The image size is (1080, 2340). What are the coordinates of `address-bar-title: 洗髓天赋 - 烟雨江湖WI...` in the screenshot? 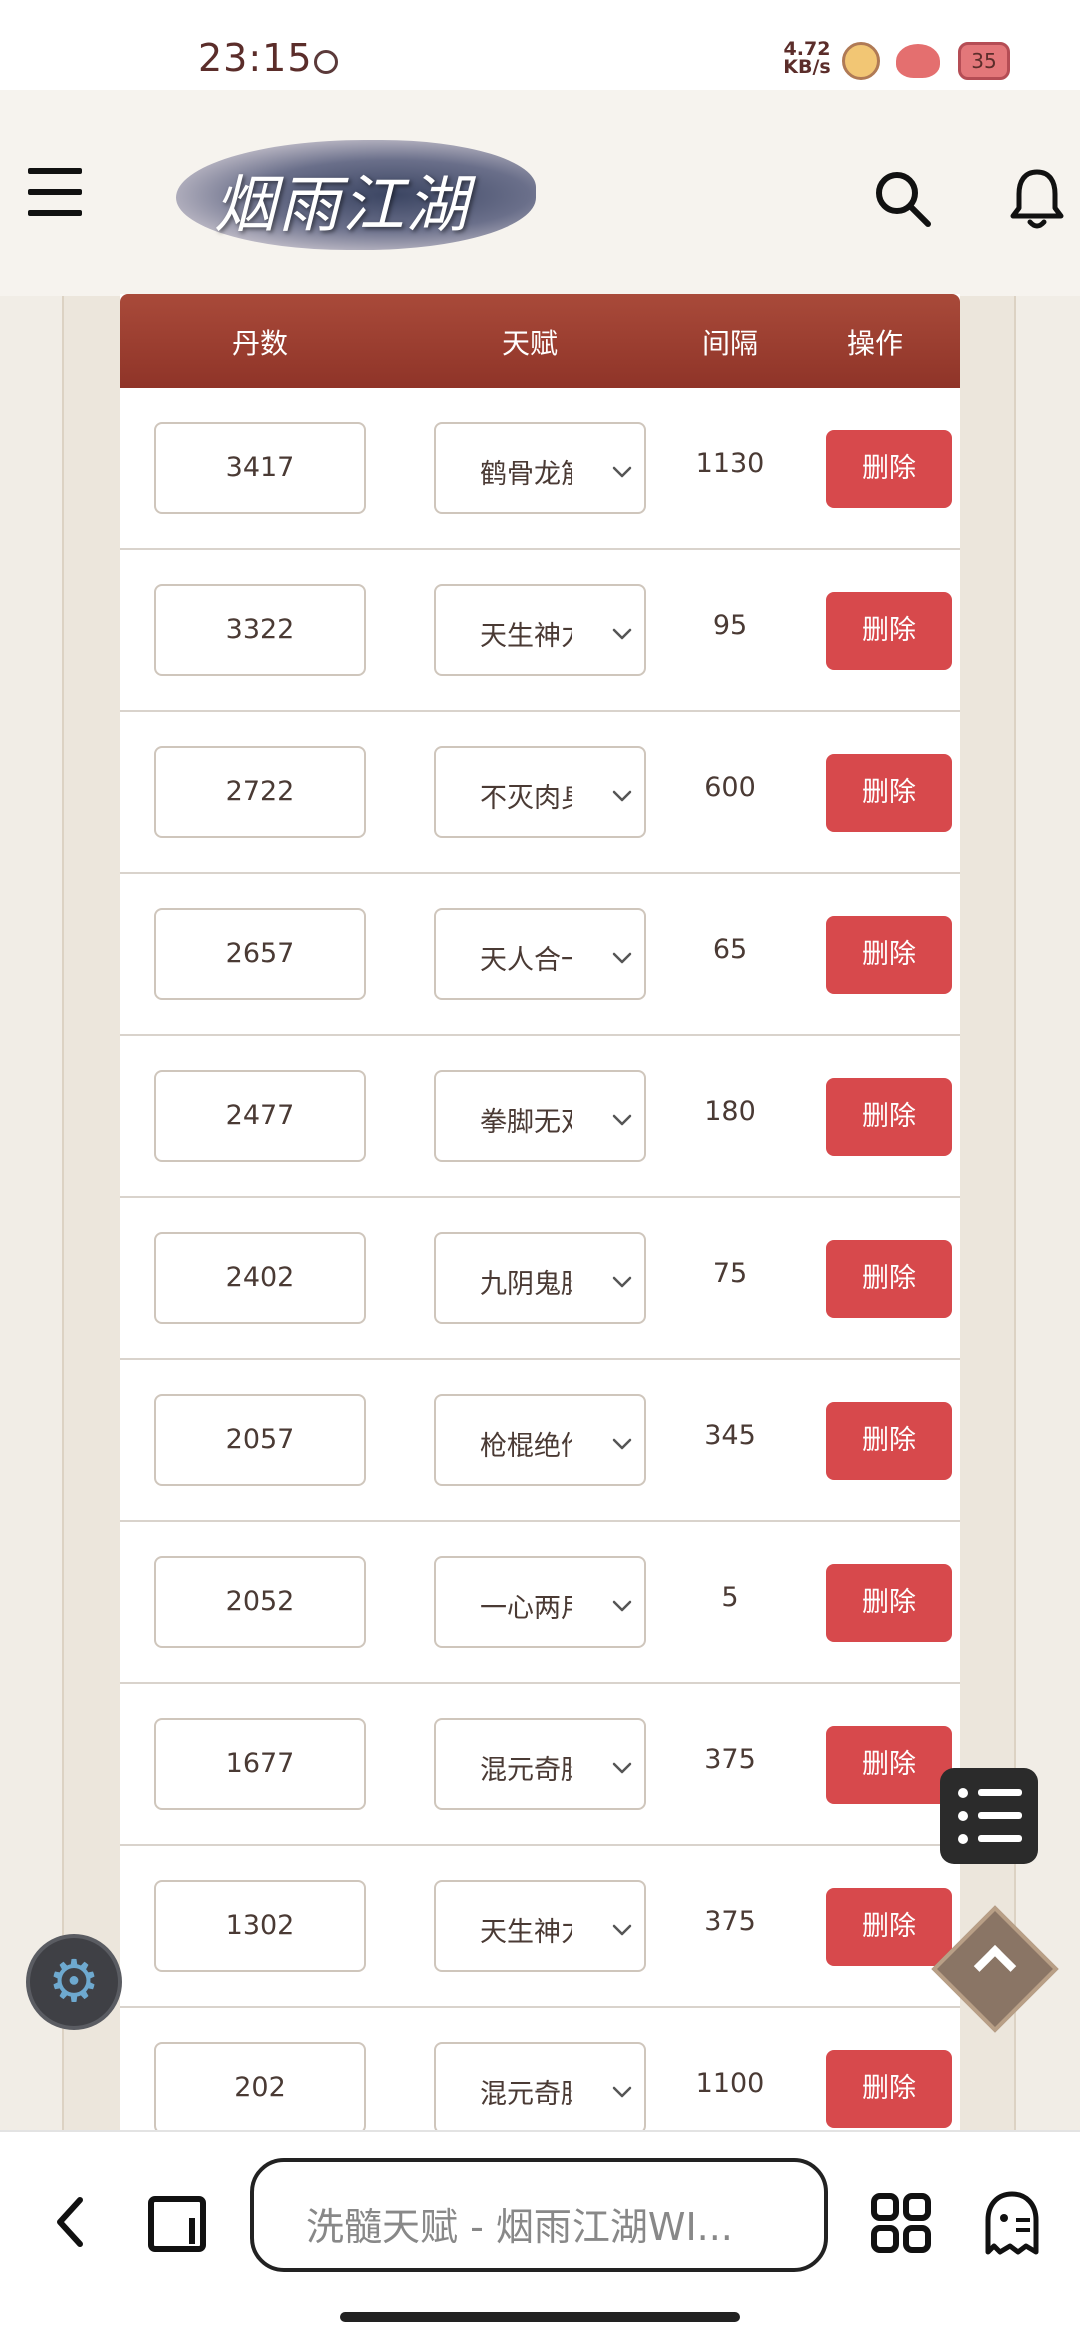 It's located at (519, 2227).